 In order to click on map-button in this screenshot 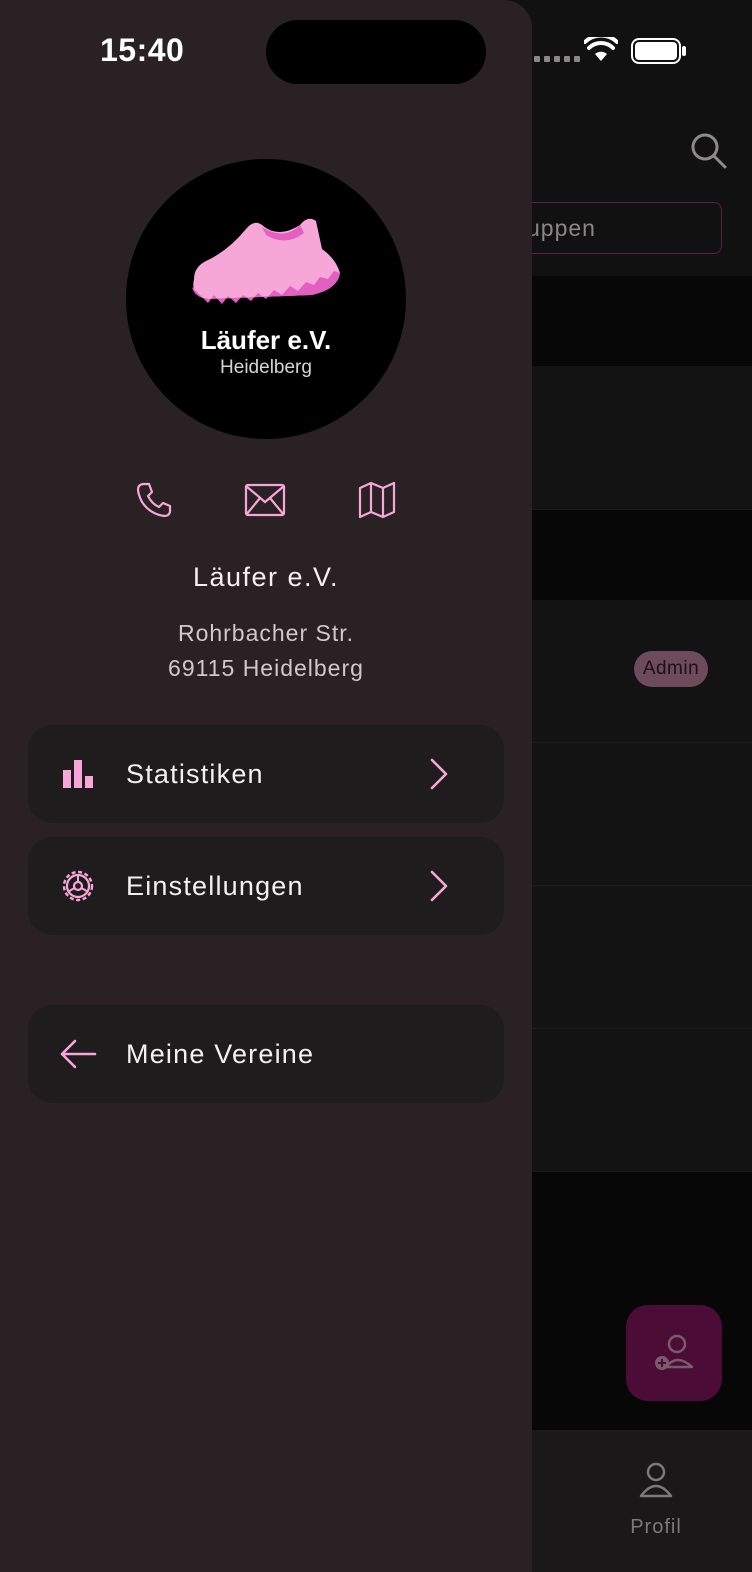, I will do `click(377, 500)`.